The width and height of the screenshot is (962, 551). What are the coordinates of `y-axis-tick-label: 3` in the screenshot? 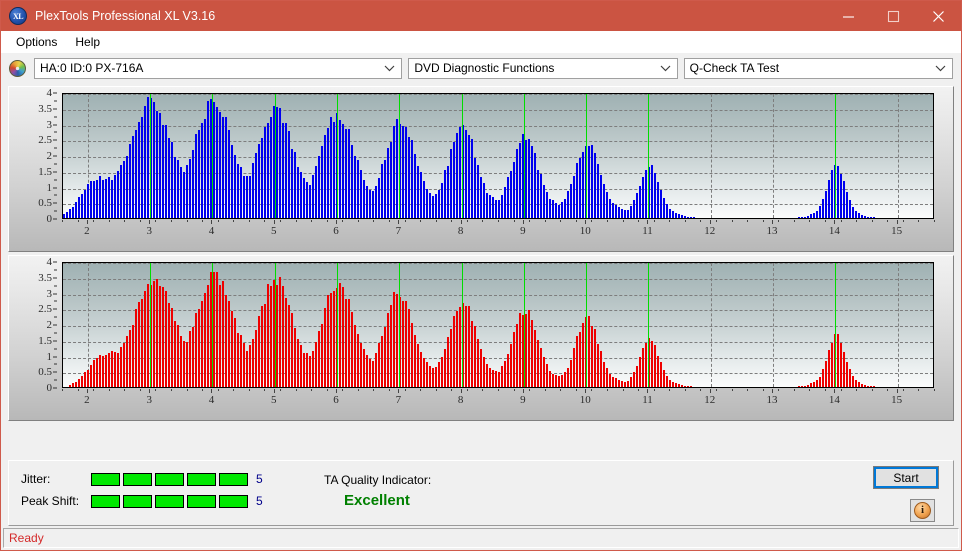 It's located at (49, 124).